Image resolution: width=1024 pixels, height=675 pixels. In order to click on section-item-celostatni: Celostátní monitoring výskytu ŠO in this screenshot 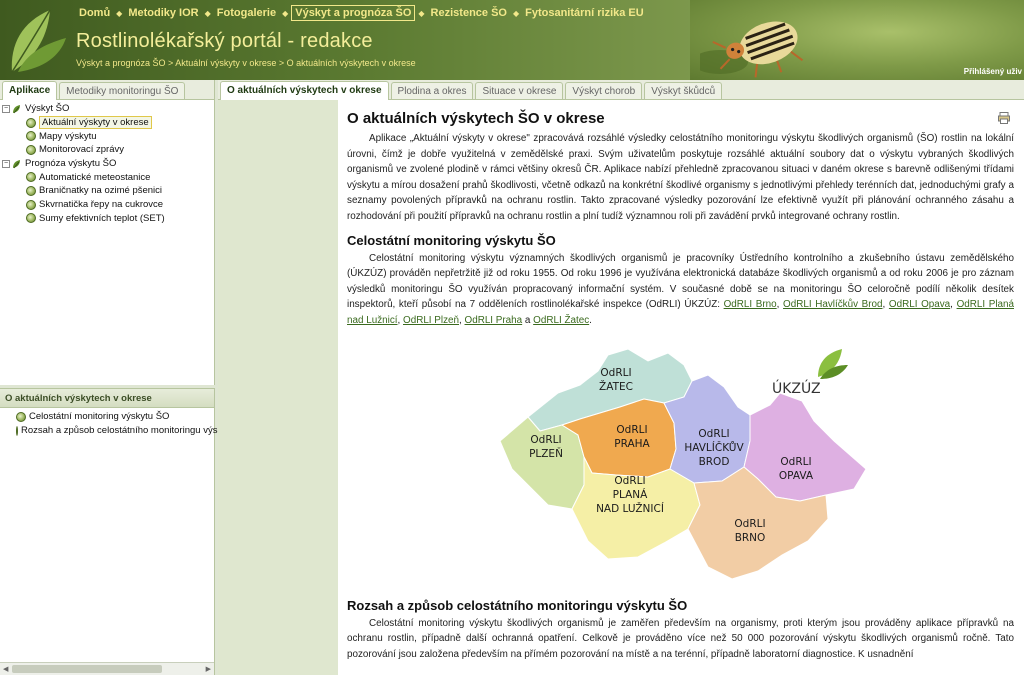, I will do `click(108, 417)`.